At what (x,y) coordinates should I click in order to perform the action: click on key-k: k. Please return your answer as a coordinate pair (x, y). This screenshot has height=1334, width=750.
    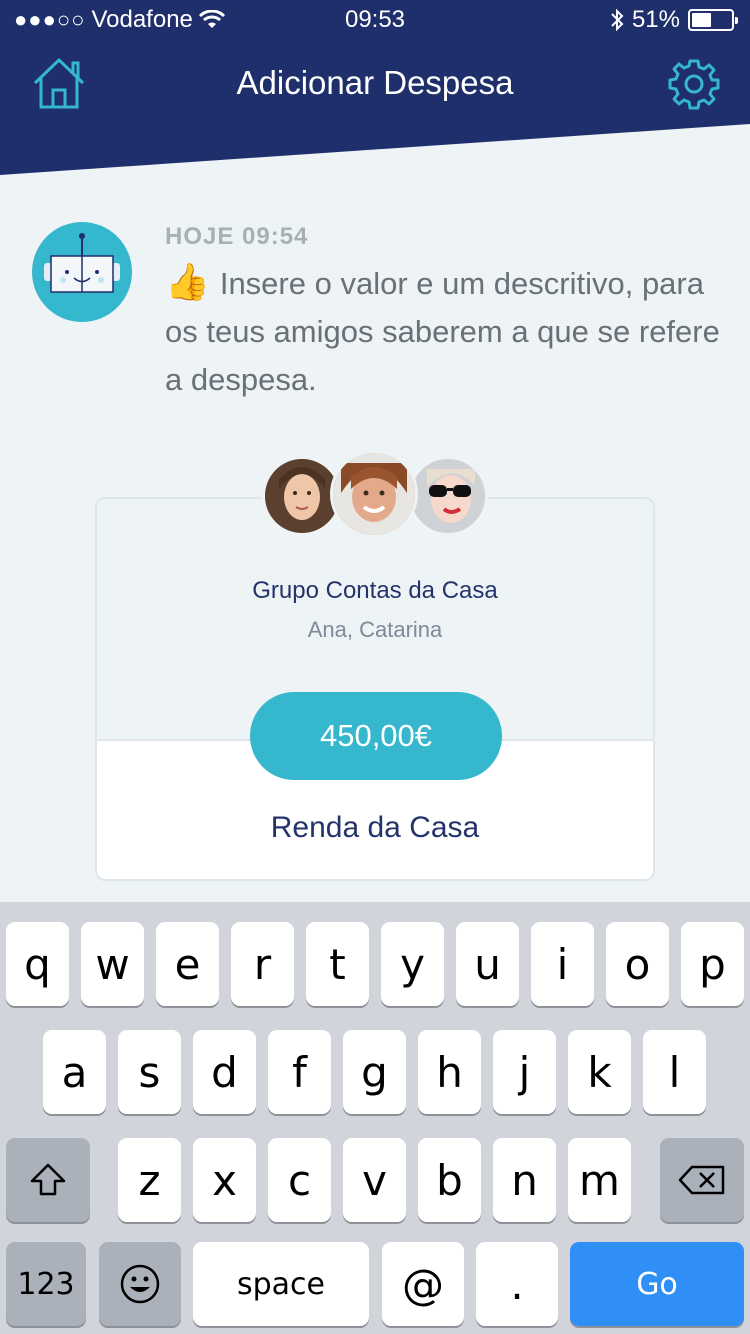
    Looking at the image, I should click on (599, 1072).